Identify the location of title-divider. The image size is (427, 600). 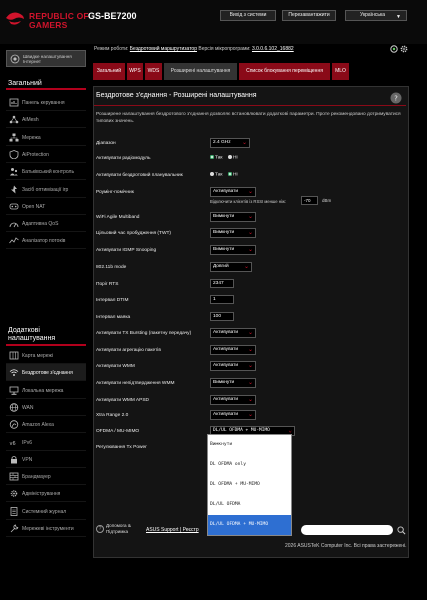
(250, 105).